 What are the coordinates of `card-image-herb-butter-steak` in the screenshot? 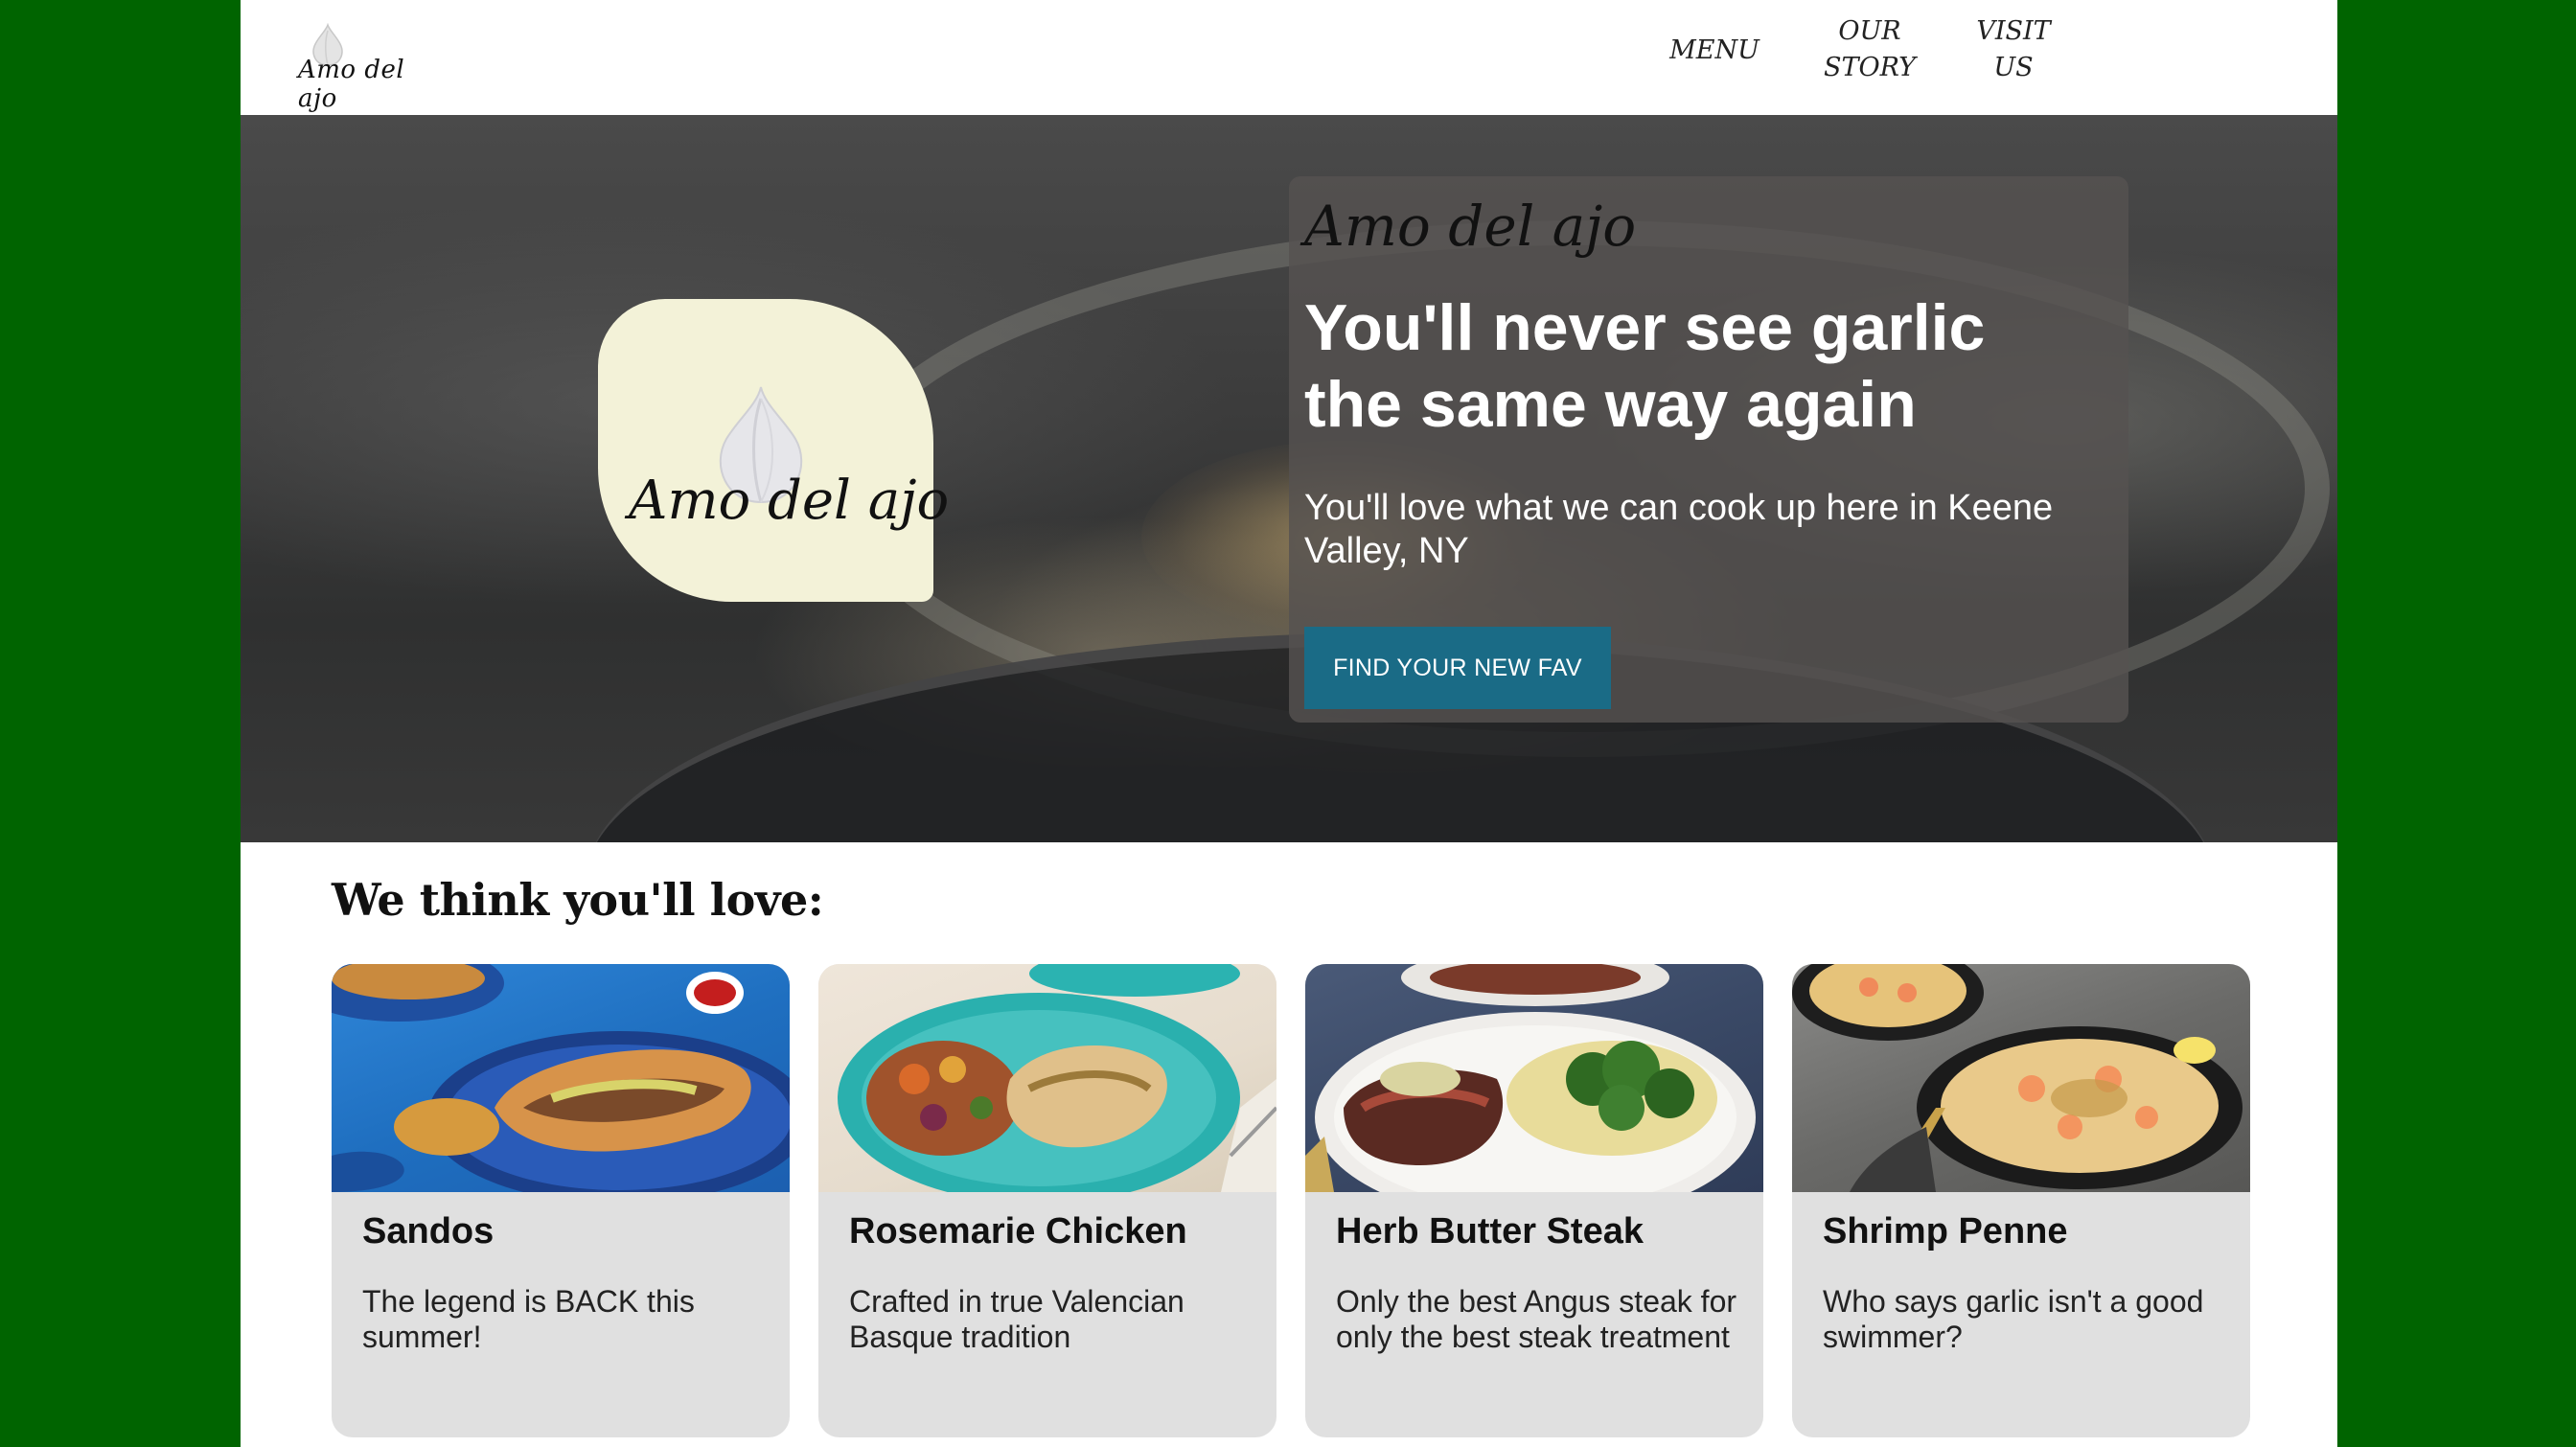 It's located at (1534, 1078).